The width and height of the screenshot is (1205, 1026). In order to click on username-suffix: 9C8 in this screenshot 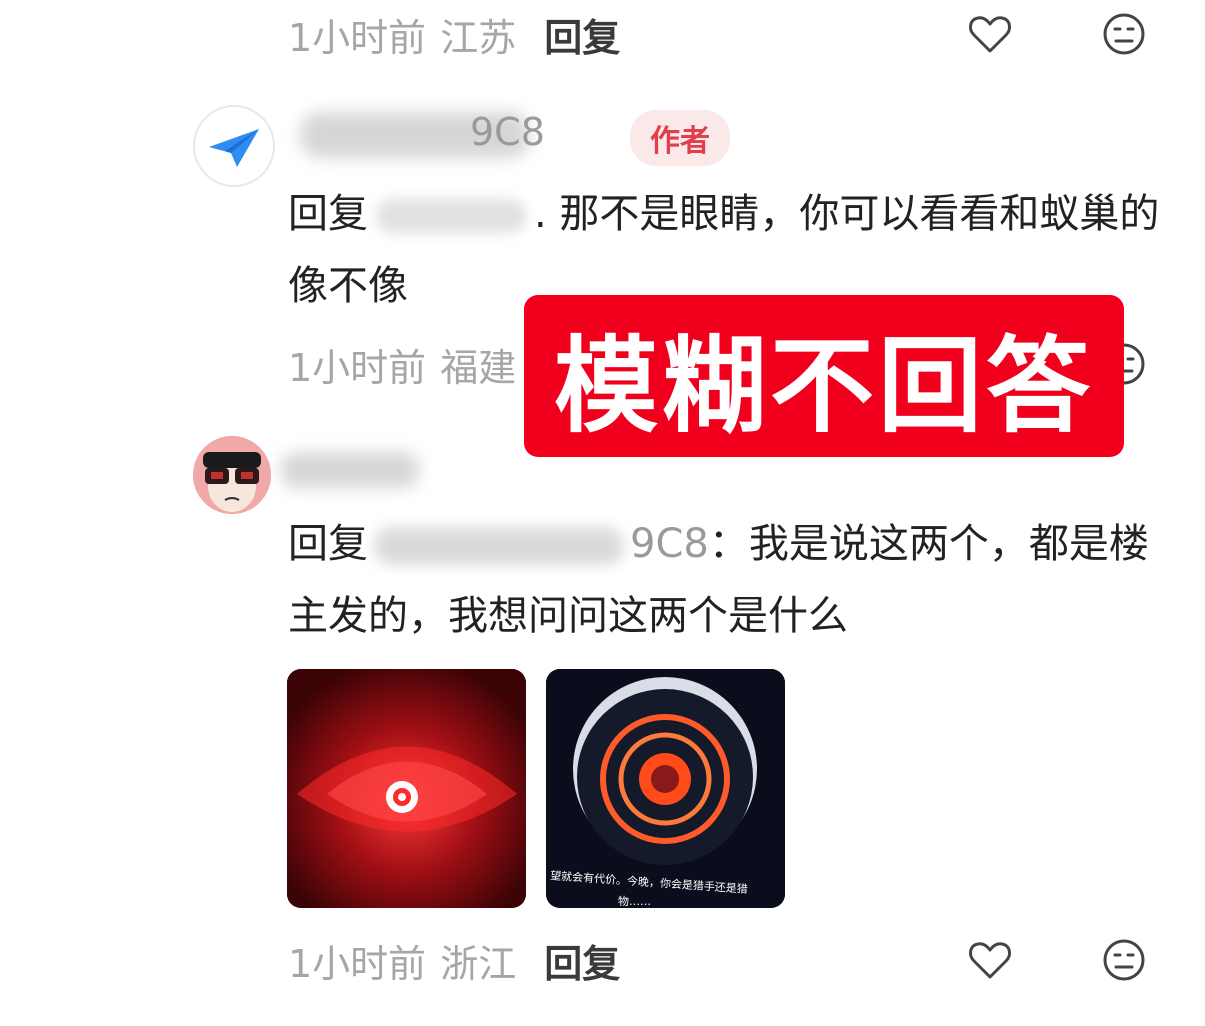, I will do `click(507, 132)`.